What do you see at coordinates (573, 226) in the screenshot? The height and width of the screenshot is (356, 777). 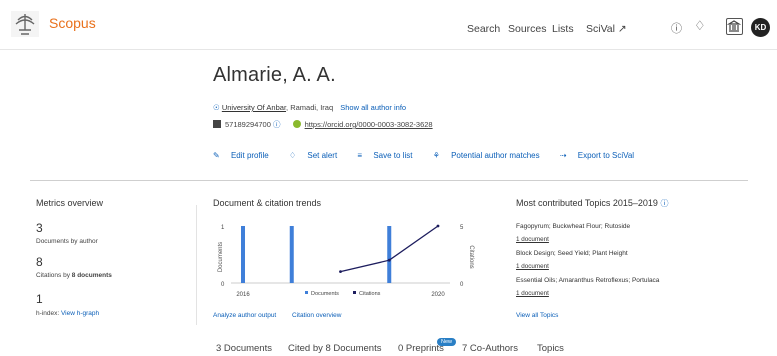 I see `topic-name: Fagopyrum; Buckwheat Flour; Rutoside` at bounding box center [573, 226].